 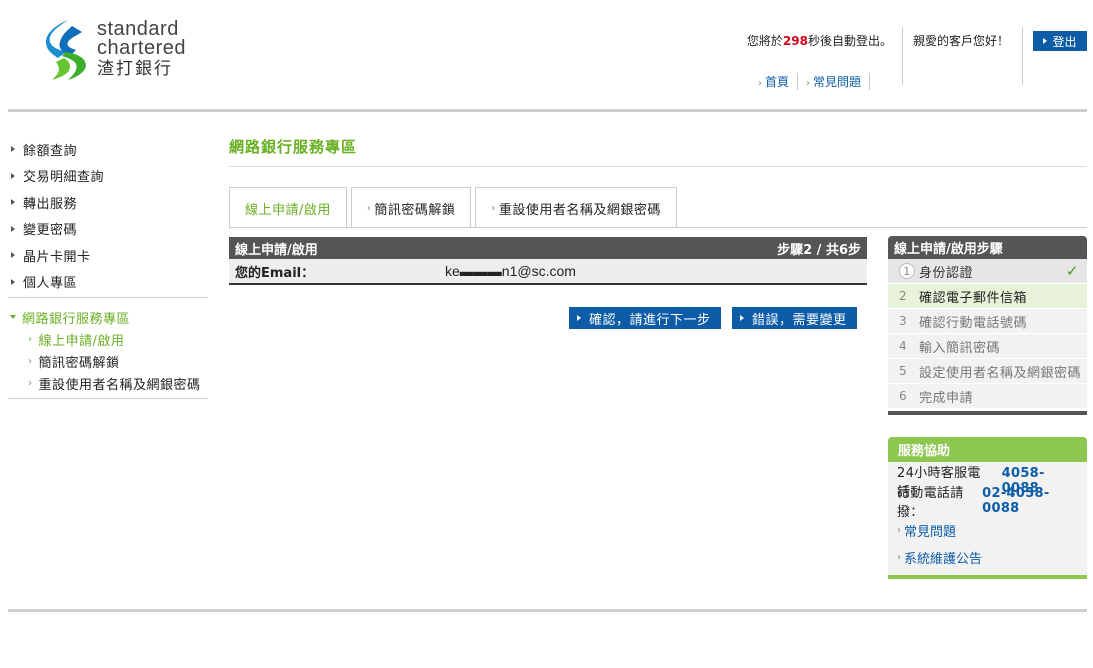 What do you see at coordinates (819, 250) in the screenshot?
I see `form-step: 步驟2 / 共6步` at bounding box center [819, 250].